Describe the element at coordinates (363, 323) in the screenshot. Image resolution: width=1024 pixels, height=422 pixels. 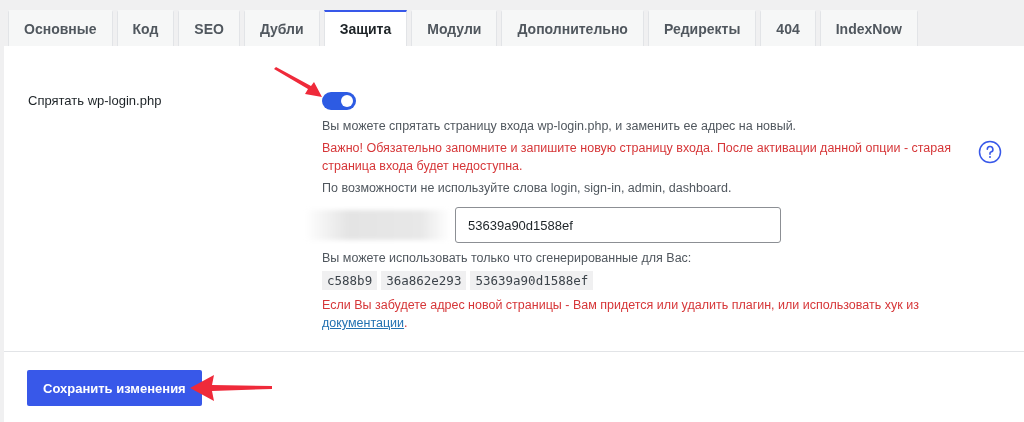
I see `documentation-link: документации` at that location.